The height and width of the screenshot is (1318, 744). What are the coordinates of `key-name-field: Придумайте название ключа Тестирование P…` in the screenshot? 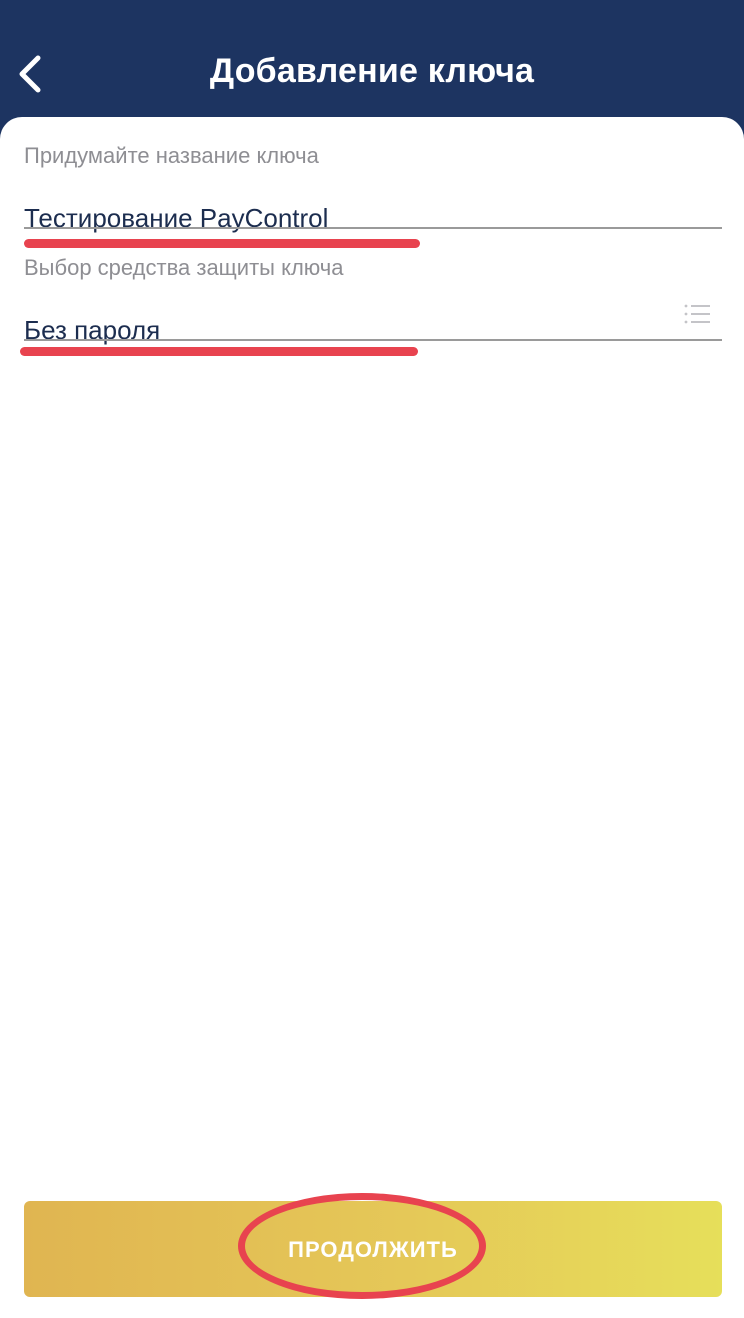 It's located at (373, 193).